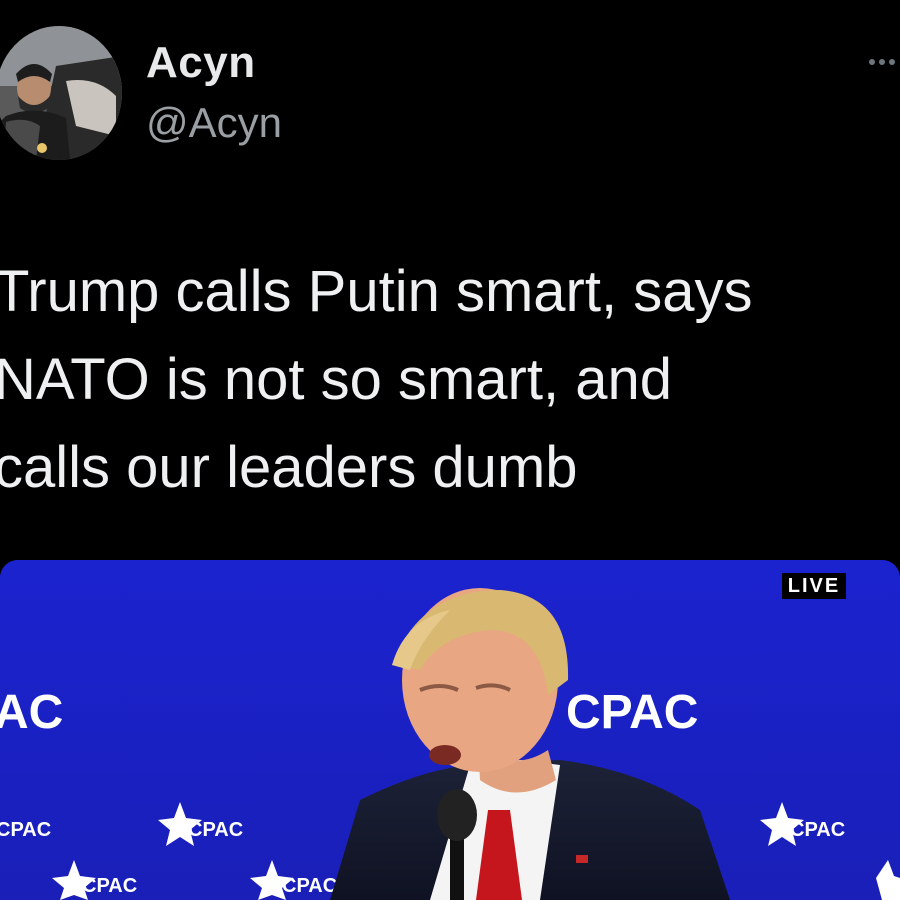 This screenshot has width=900, height=900. What do you see at coordinates (814, 586) in the screenshot?
I see `live-badge: LIVE` at bounding box center [814, 586].